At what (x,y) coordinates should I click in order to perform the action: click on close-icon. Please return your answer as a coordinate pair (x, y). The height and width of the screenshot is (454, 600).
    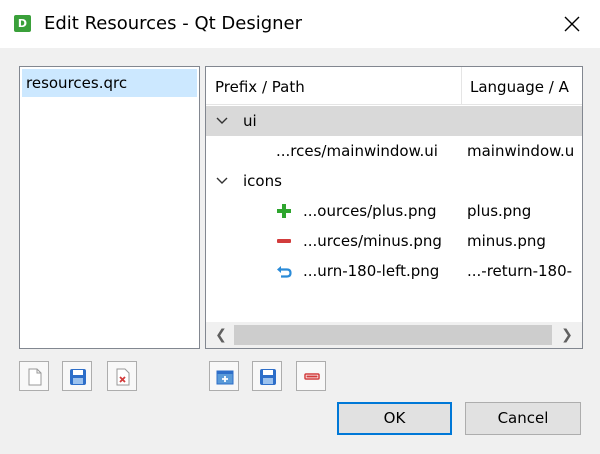
    Looking at the image, I should click on (572, 24).